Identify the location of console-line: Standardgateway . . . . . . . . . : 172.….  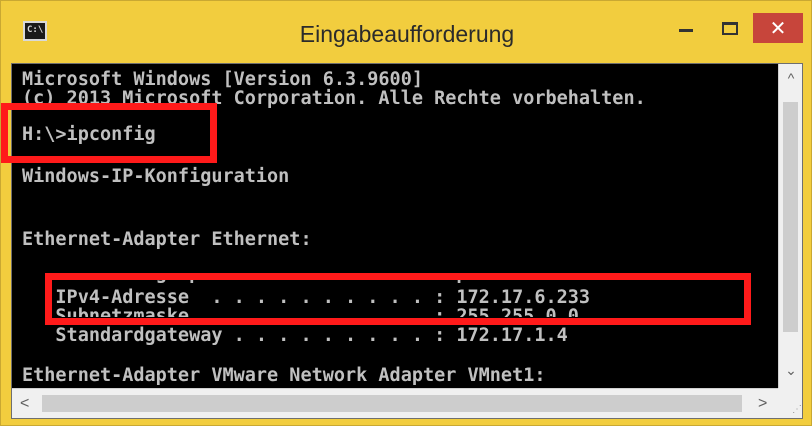
(295, 335).